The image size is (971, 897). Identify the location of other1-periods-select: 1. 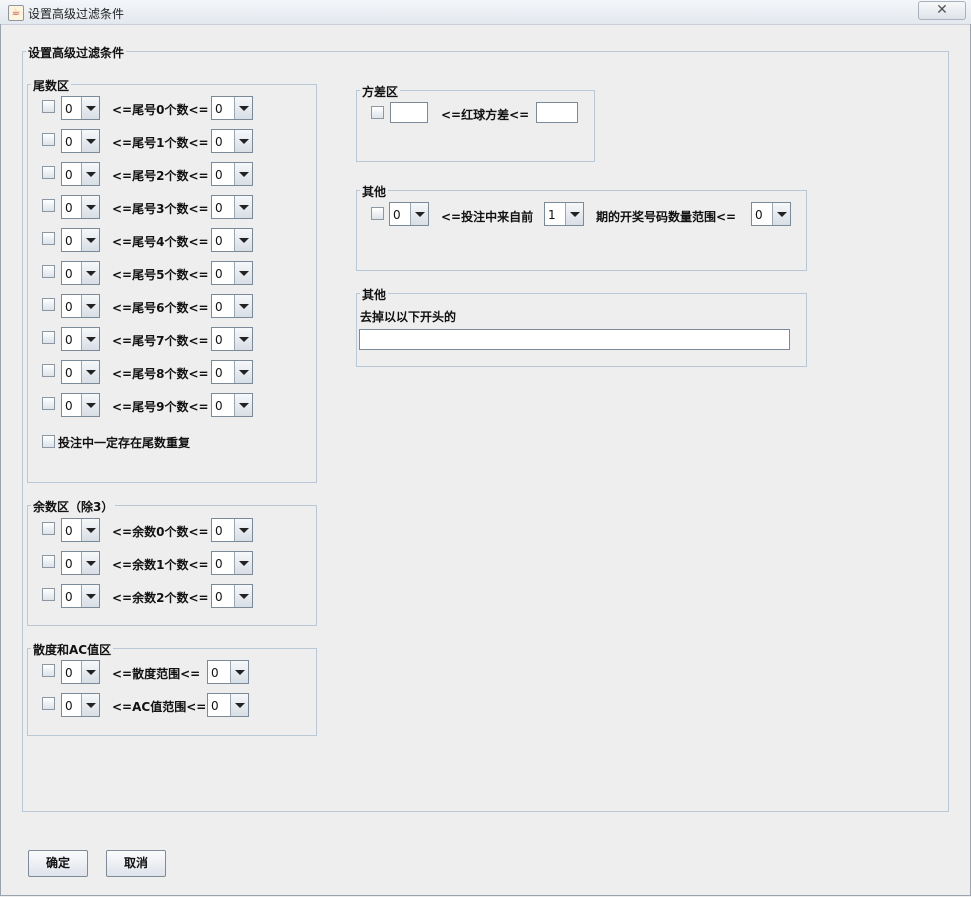
(564, 214).